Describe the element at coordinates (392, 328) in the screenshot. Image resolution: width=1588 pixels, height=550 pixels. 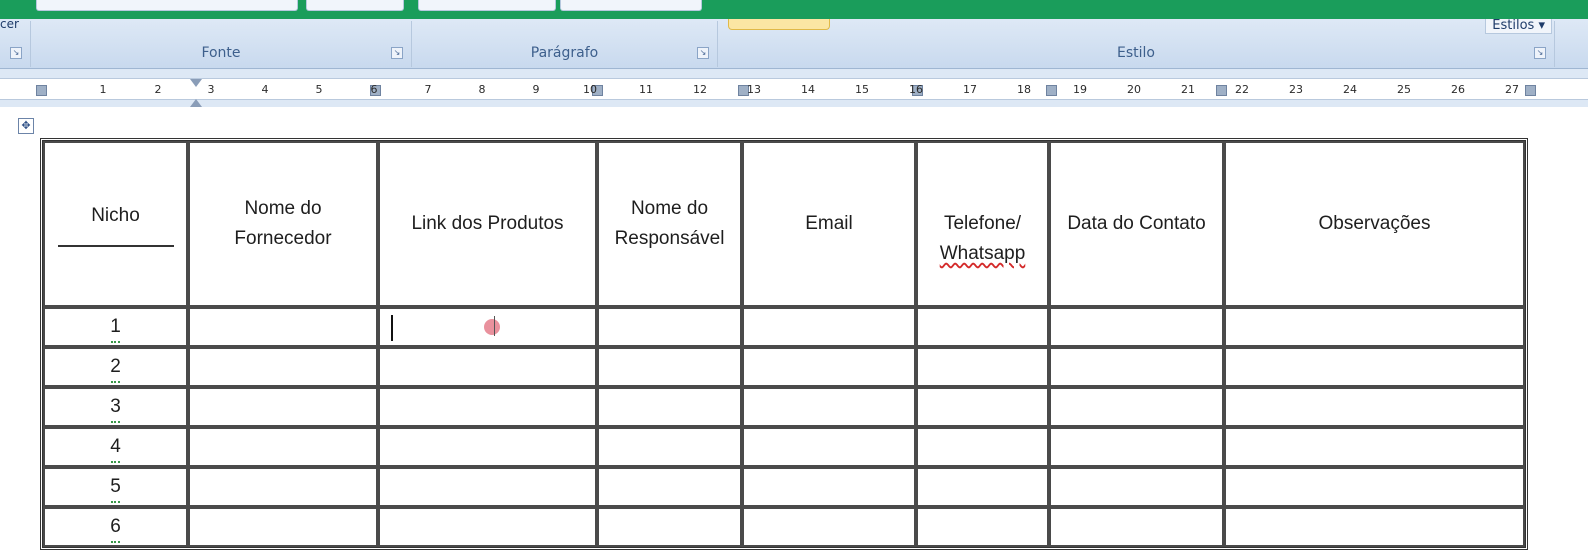
I see `text-caret` at that location.